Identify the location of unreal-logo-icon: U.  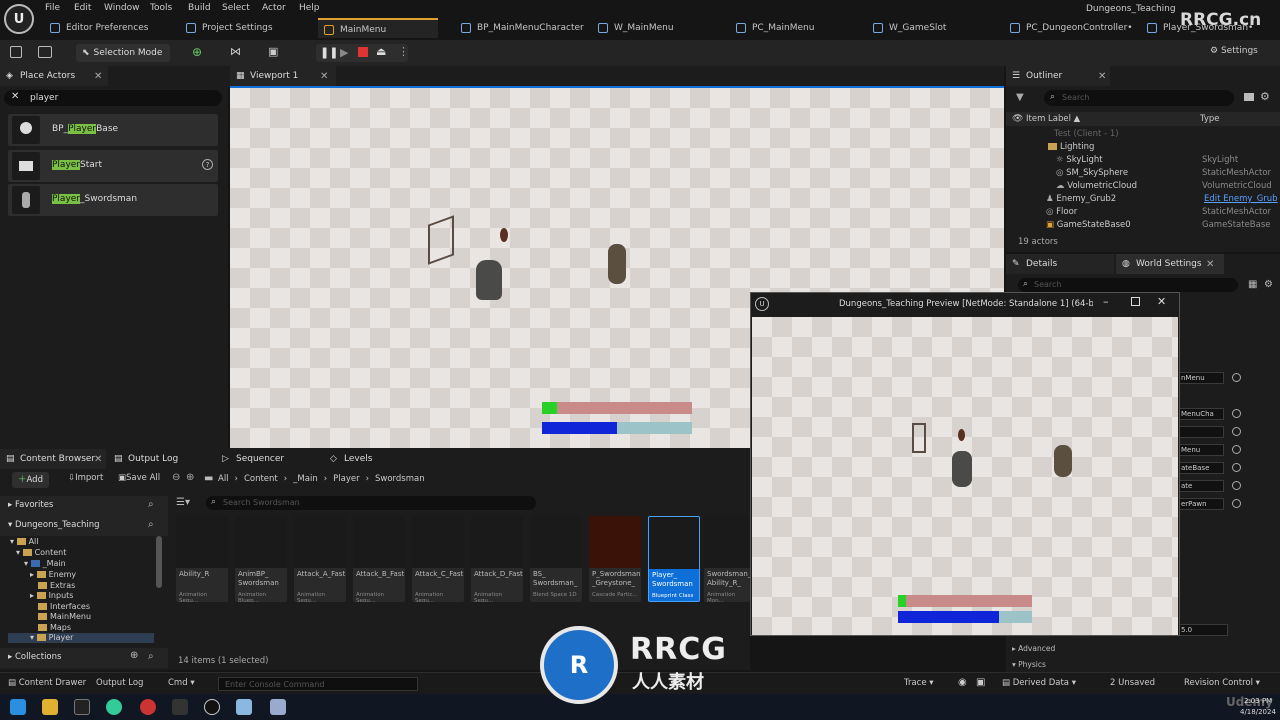
(19, 19).